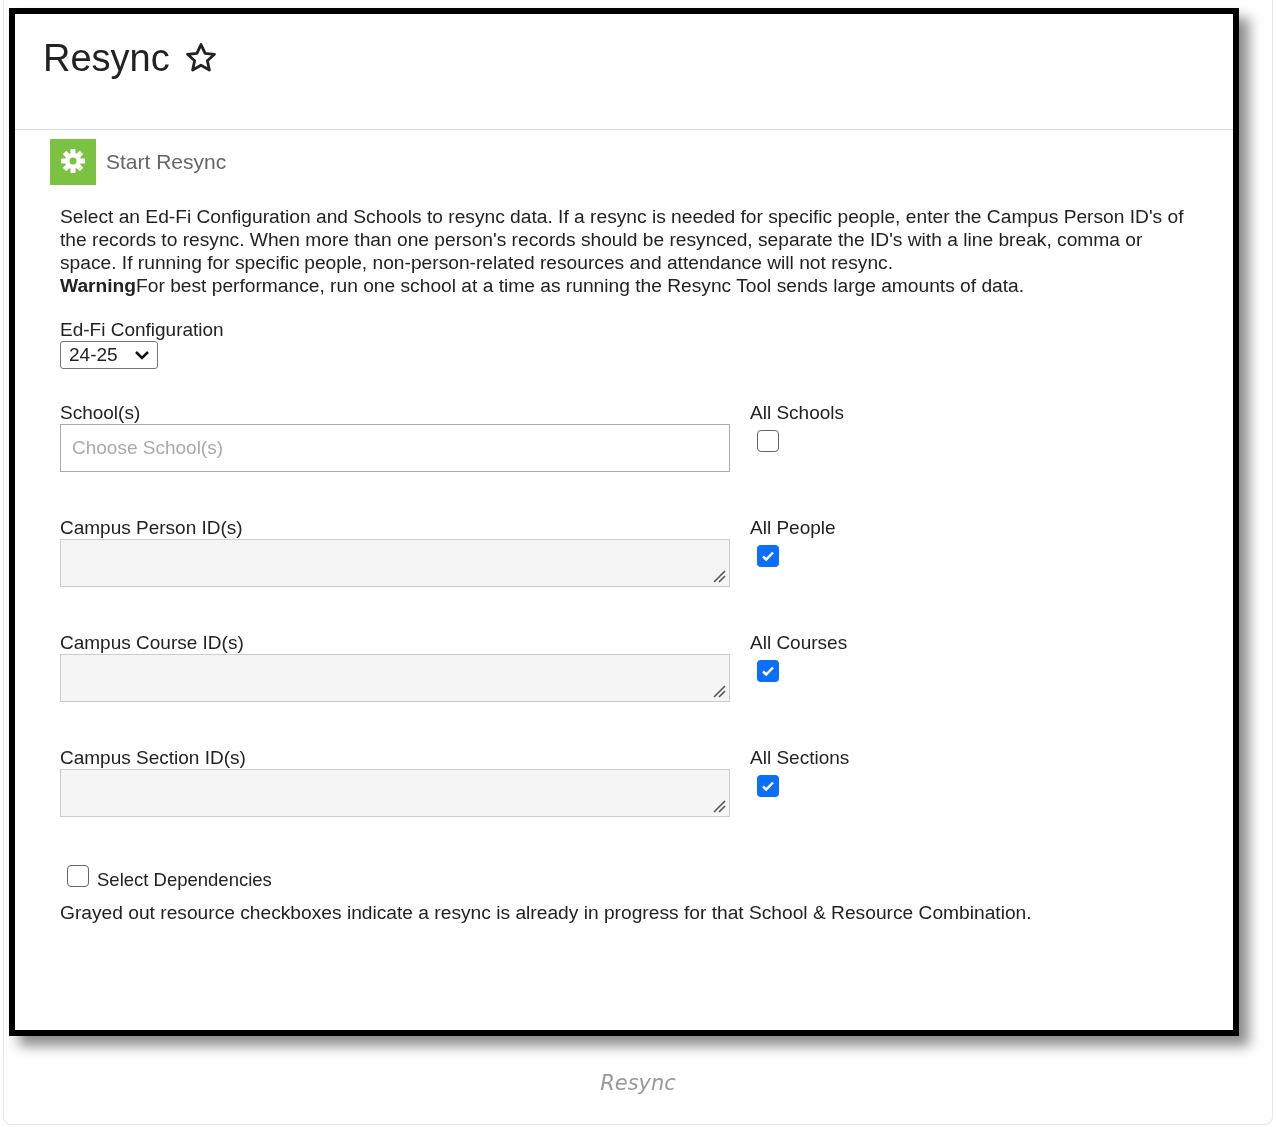 Image resolution: width=1276 pixels, height=1127 pixels. I want to click on note-text: Grayed out resource checkboxes indicate a resync is already in progress for that School & Resource Combination., so click(546, 912).